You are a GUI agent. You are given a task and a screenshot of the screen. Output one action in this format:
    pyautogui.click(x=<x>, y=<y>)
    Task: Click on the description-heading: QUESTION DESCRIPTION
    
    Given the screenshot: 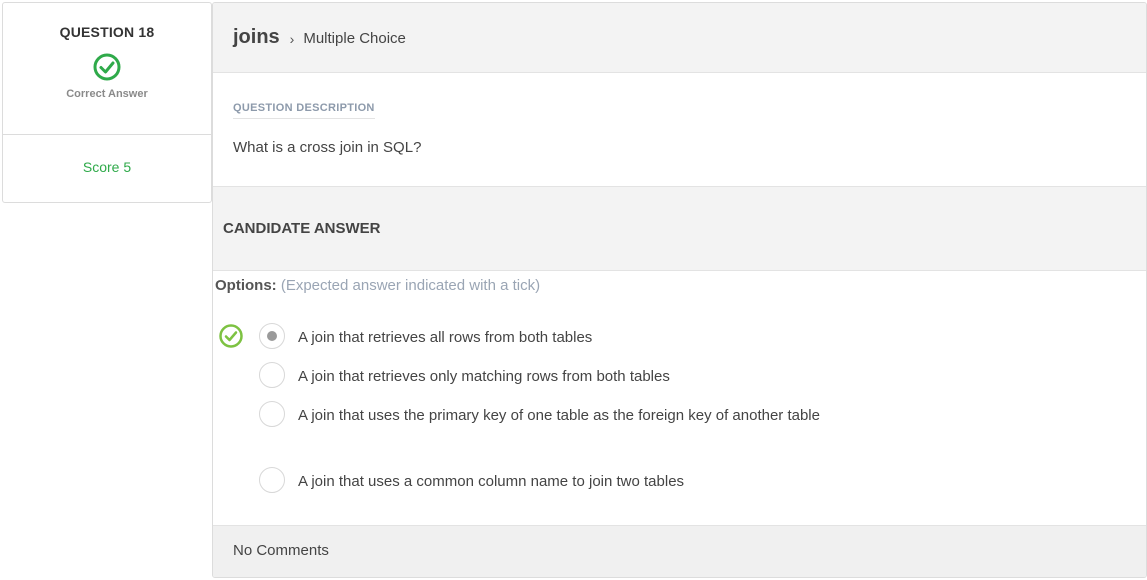 What is the action you would take?
    pyautogui.click(x=304, y=110)
    